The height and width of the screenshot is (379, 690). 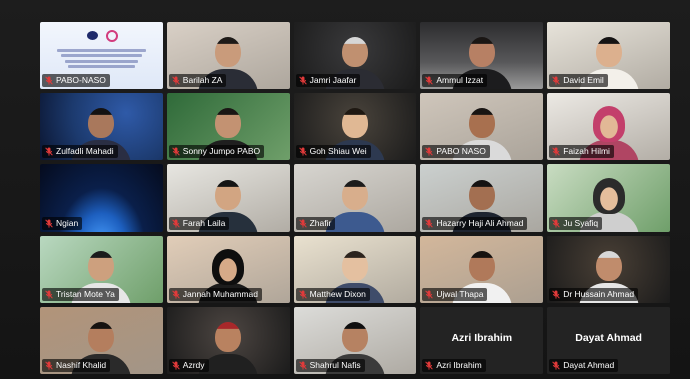 I want to click on participant-name-label: Dr Hussain Ahmad, so click(x=599, y=293).